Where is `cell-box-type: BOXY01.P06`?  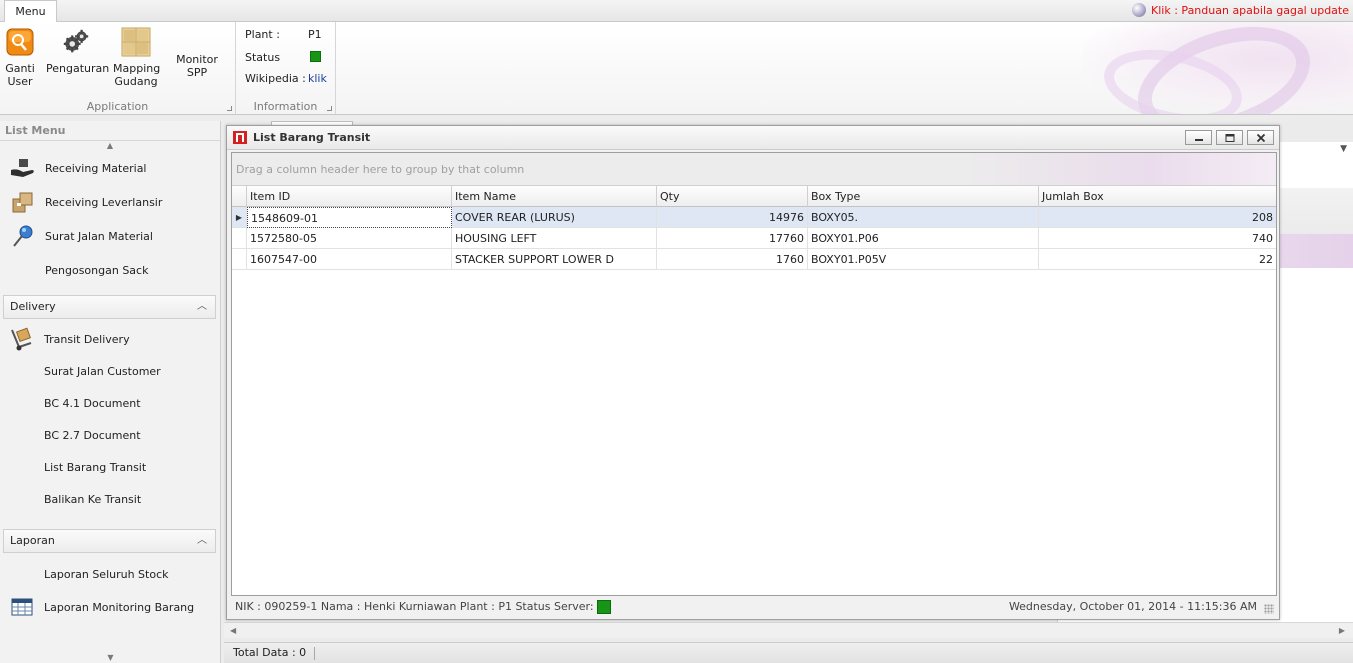 cell-box-type: BOXY01.P06 is located at coordinates (923, 238).